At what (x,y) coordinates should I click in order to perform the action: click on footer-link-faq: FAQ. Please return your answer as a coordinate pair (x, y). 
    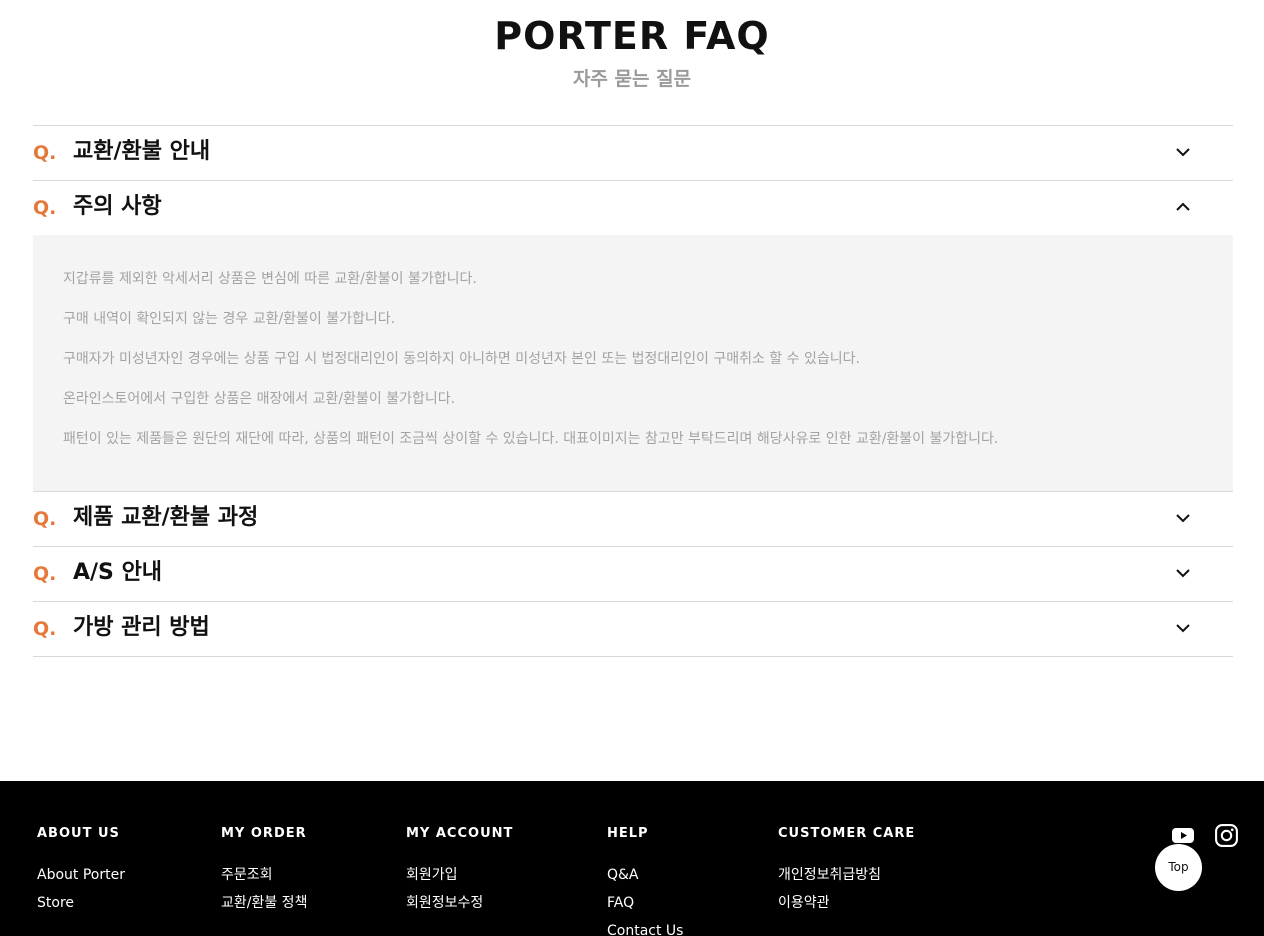
    Looking at the image, I should click on (645, 903).